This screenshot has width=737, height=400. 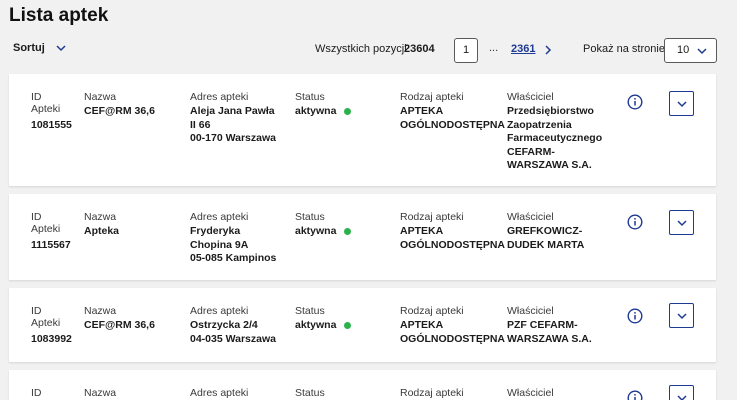 I want to click on pharmacy-address: Aleja Jana Pawła II 66 00-170 Warszawa, so click(x=233, y=124).